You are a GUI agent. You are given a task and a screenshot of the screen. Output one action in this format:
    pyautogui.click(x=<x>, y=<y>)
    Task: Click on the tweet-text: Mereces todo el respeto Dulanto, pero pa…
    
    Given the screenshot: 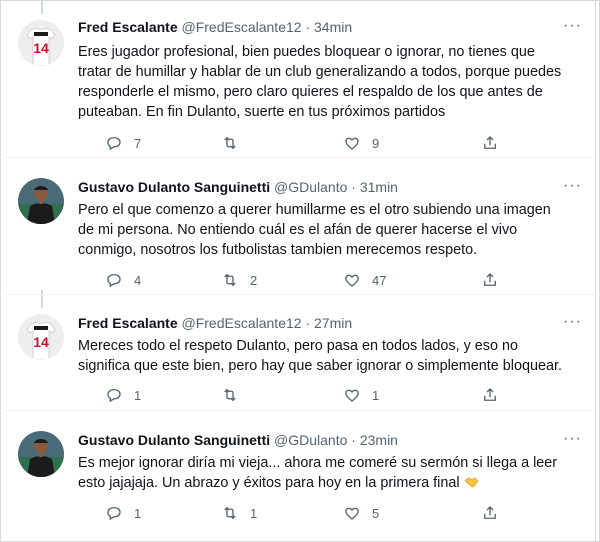 What is the action you would take?
    pyautogui.click(x=320, y=356)
    